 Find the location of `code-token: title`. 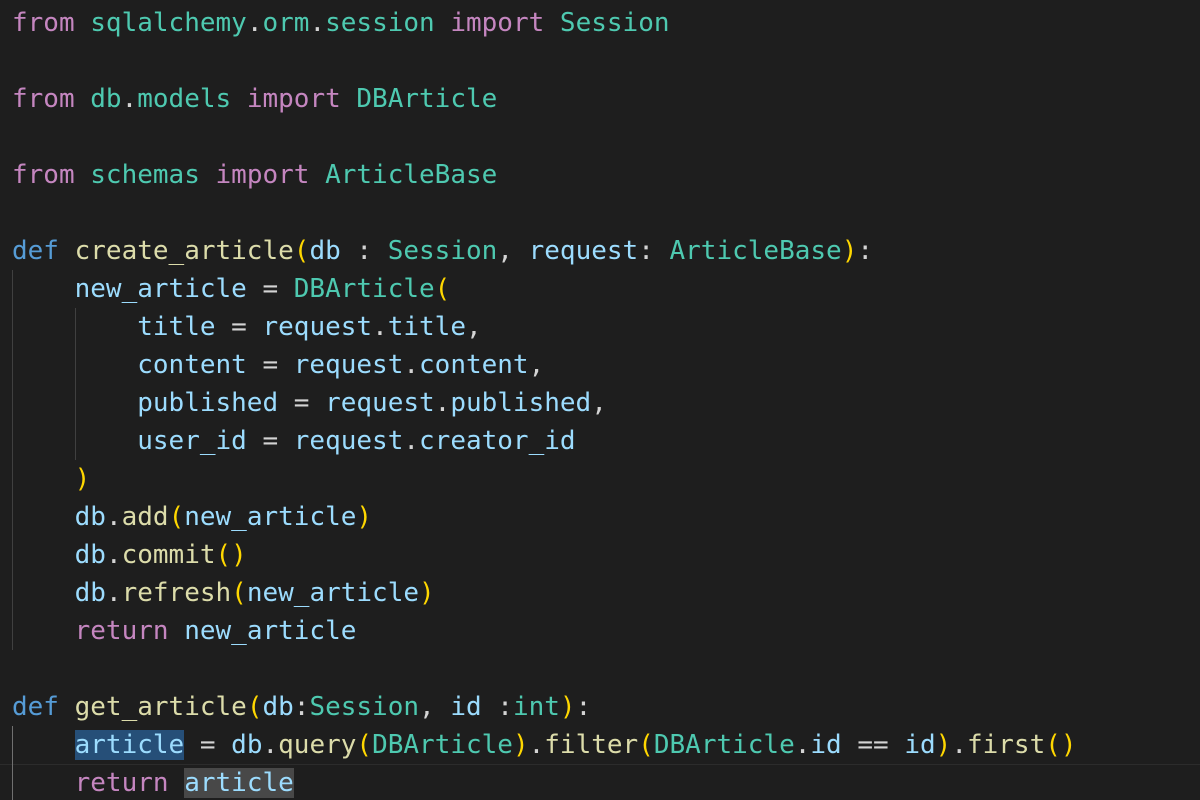

code-token: title is located at coordinates (426, 327).